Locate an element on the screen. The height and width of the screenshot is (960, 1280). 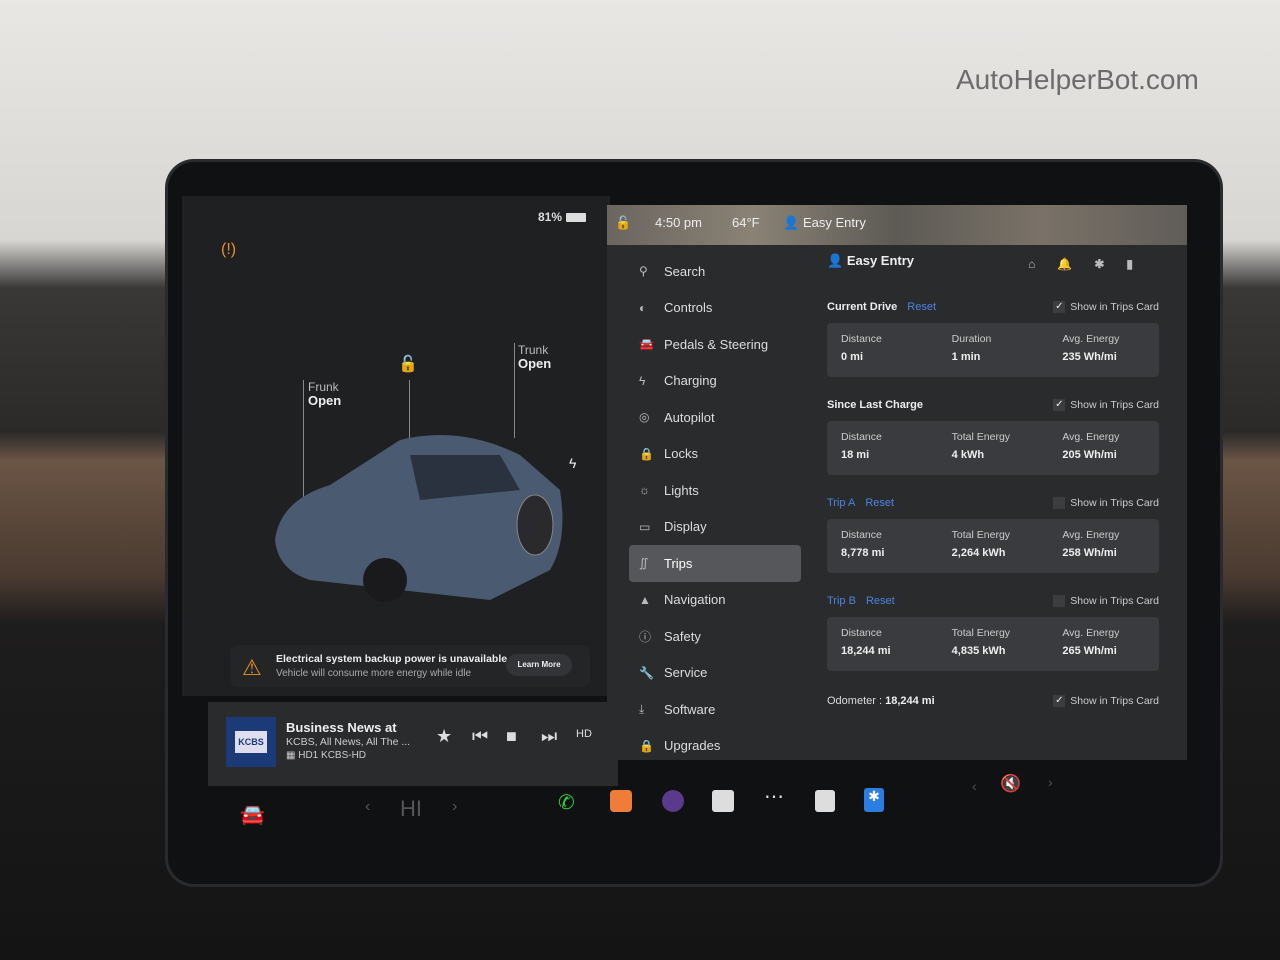
unlock-icon: 🔓 is located at coordinates (408, 365).